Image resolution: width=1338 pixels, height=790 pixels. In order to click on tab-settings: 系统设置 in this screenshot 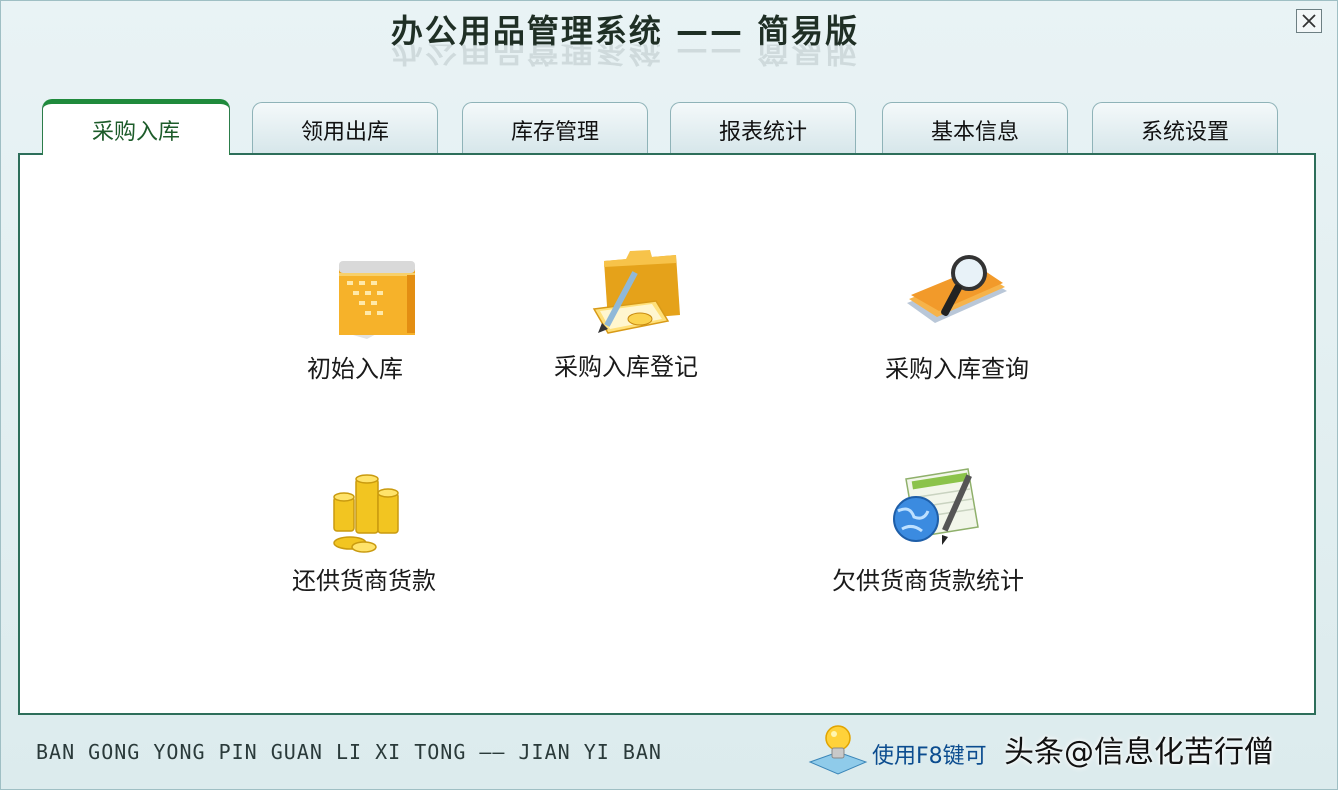, I will do `click(1185, 128)`.